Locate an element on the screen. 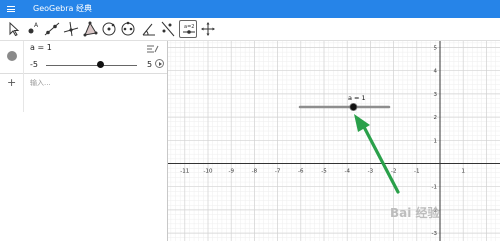 Image resolution: width=500 pixels, height=241 pixels. angle-tool-icon is located at coordinates (149, 29).